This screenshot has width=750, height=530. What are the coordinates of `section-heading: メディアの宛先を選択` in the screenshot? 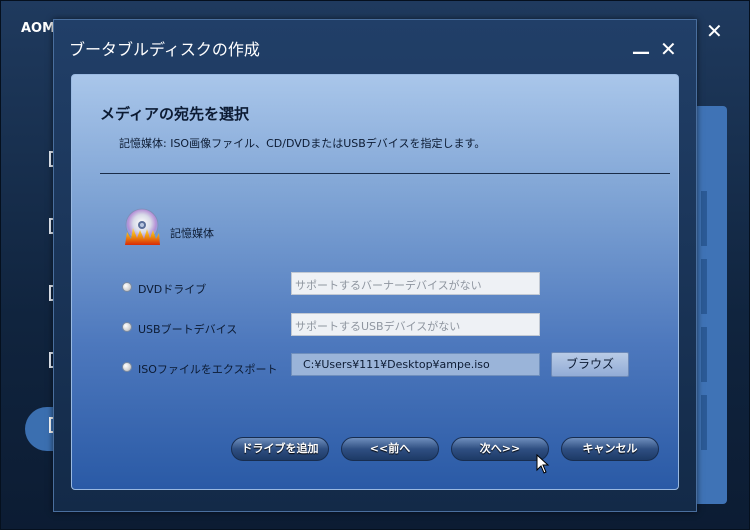 It's located at (174, 114).